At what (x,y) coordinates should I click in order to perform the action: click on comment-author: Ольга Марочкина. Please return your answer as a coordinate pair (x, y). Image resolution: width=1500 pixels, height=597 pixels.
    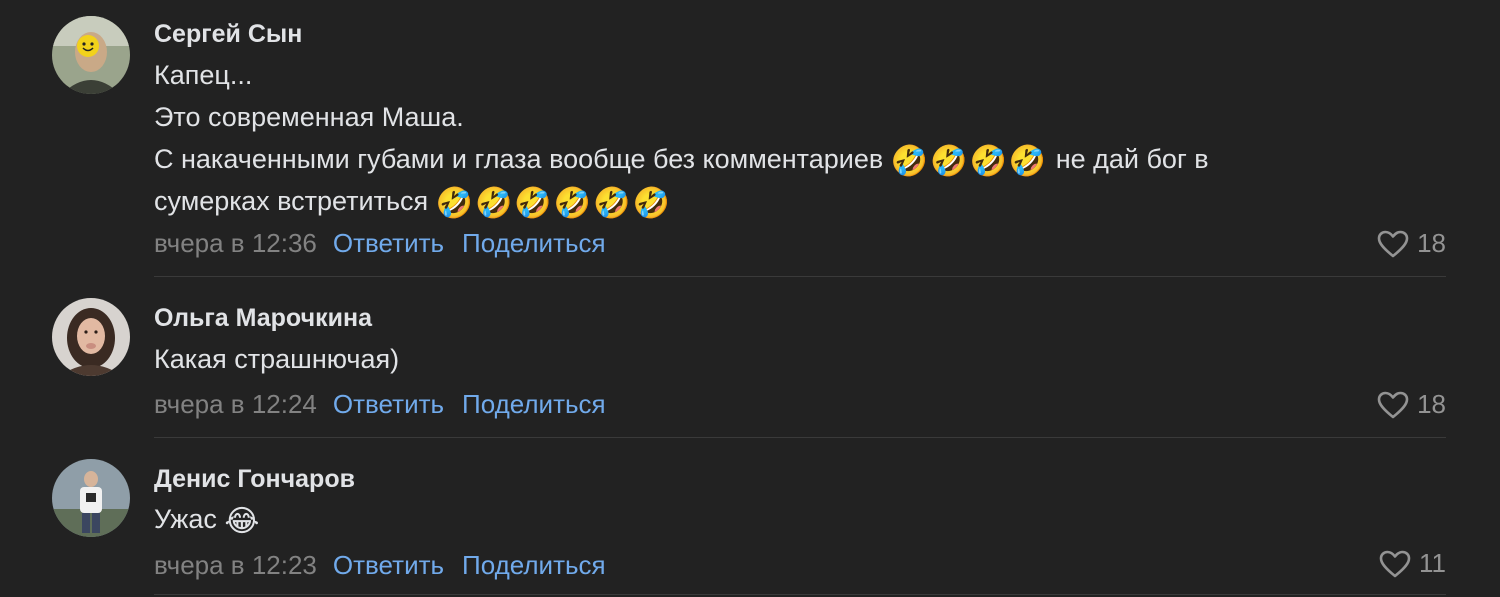
    Looking at the image, I should click on (263, 318).